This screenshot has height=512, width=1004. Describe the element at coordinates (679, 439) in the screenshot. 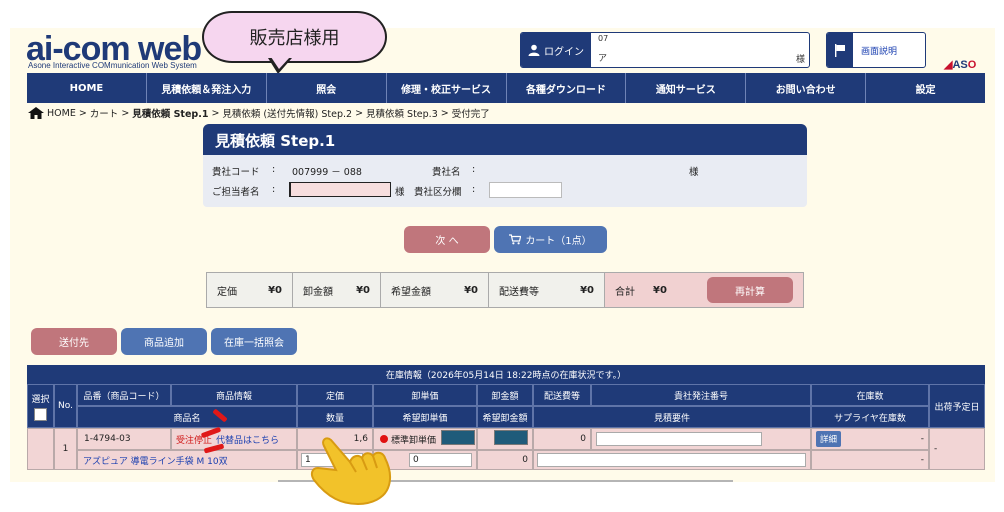

I see `order-no-input` at that location.